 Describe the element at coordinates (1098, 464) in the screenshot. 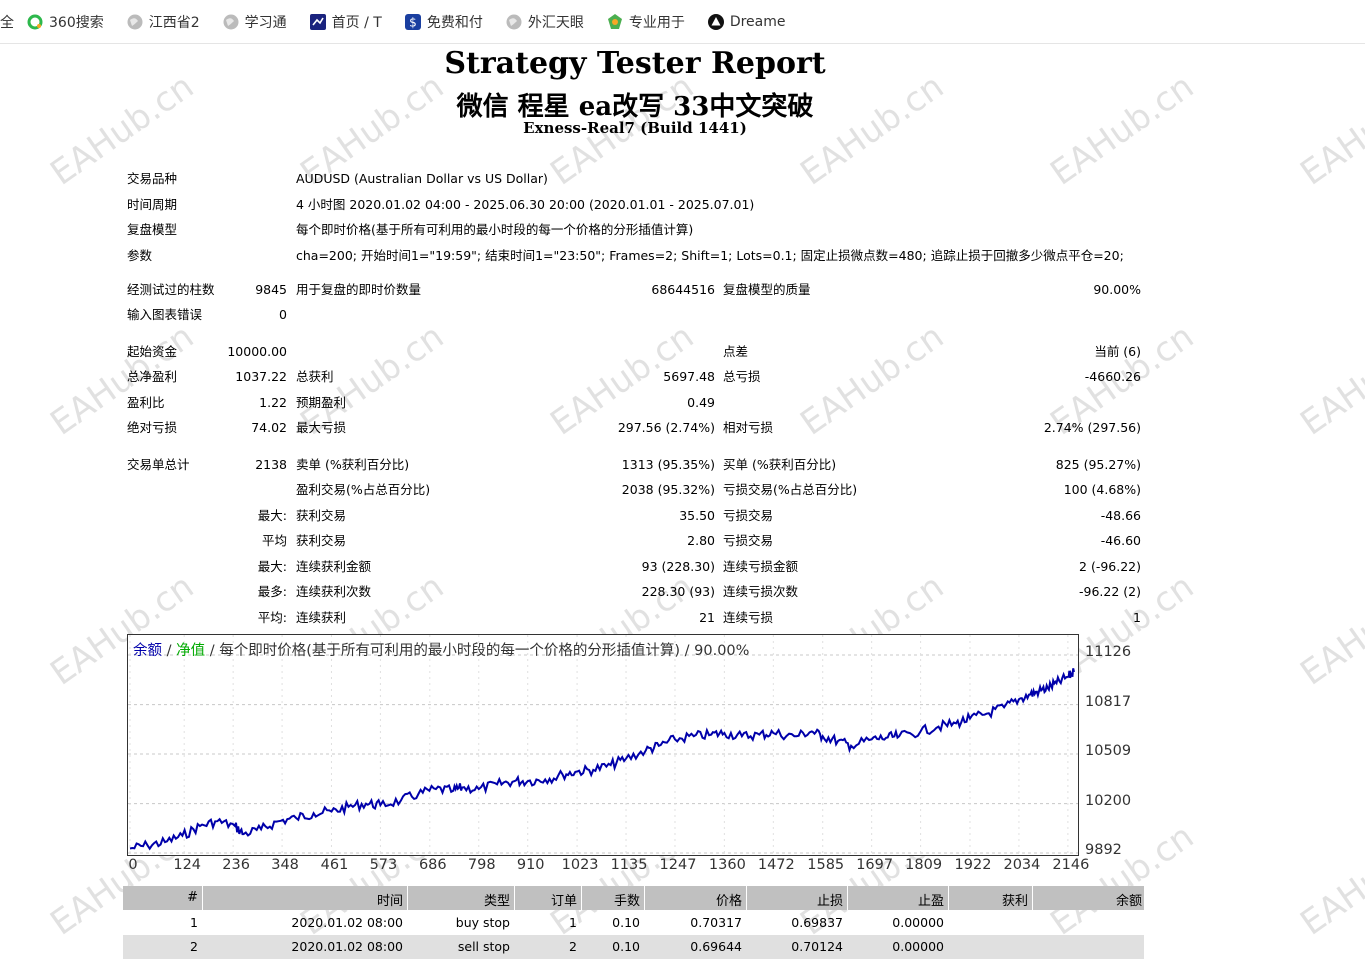

I see `long-trades-value: 825 (95.27%)` at that location.